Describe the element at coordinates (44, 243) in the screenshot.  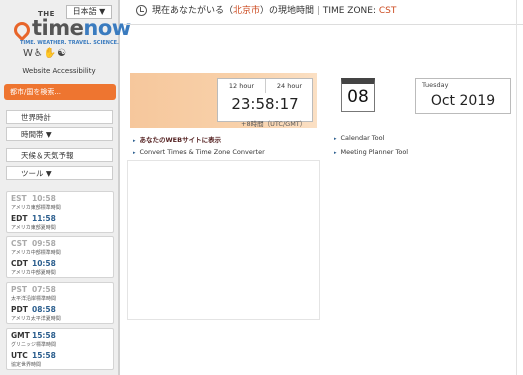
I see `tz-time: 09:58` at that location.